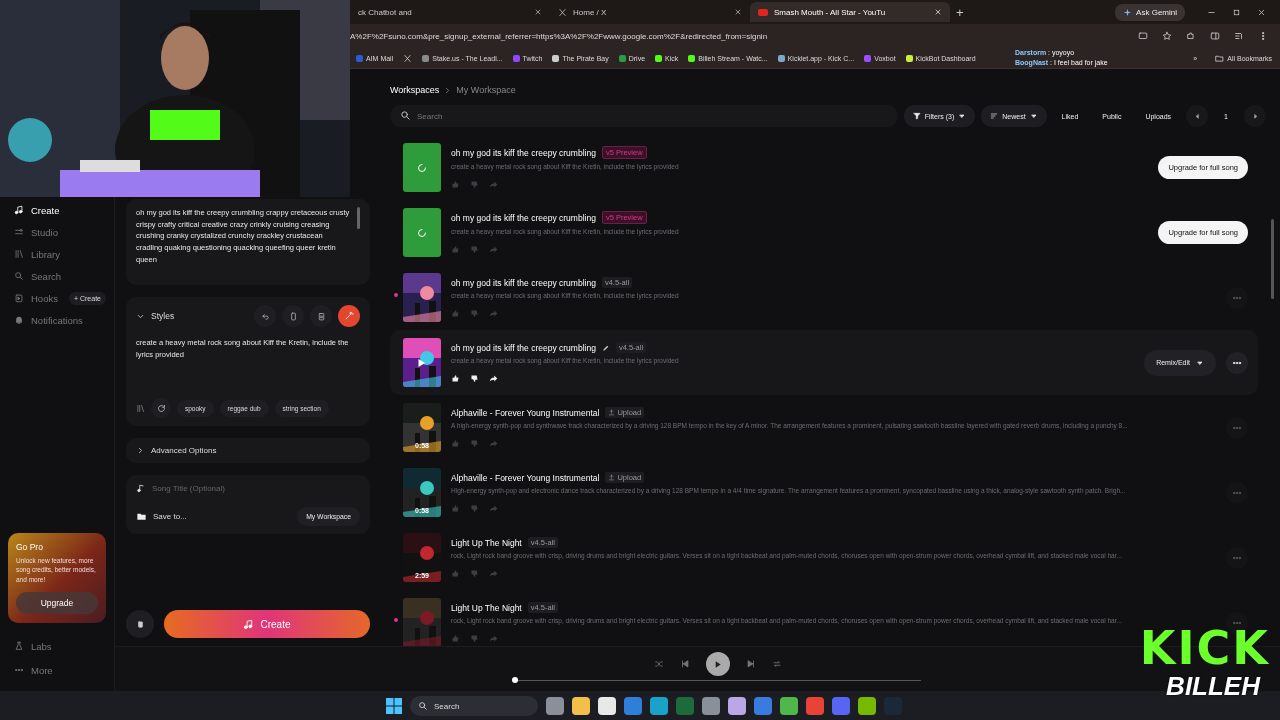 This screenshot has height=720, width=1280. I want to click on next-icon, so click(750, 664).